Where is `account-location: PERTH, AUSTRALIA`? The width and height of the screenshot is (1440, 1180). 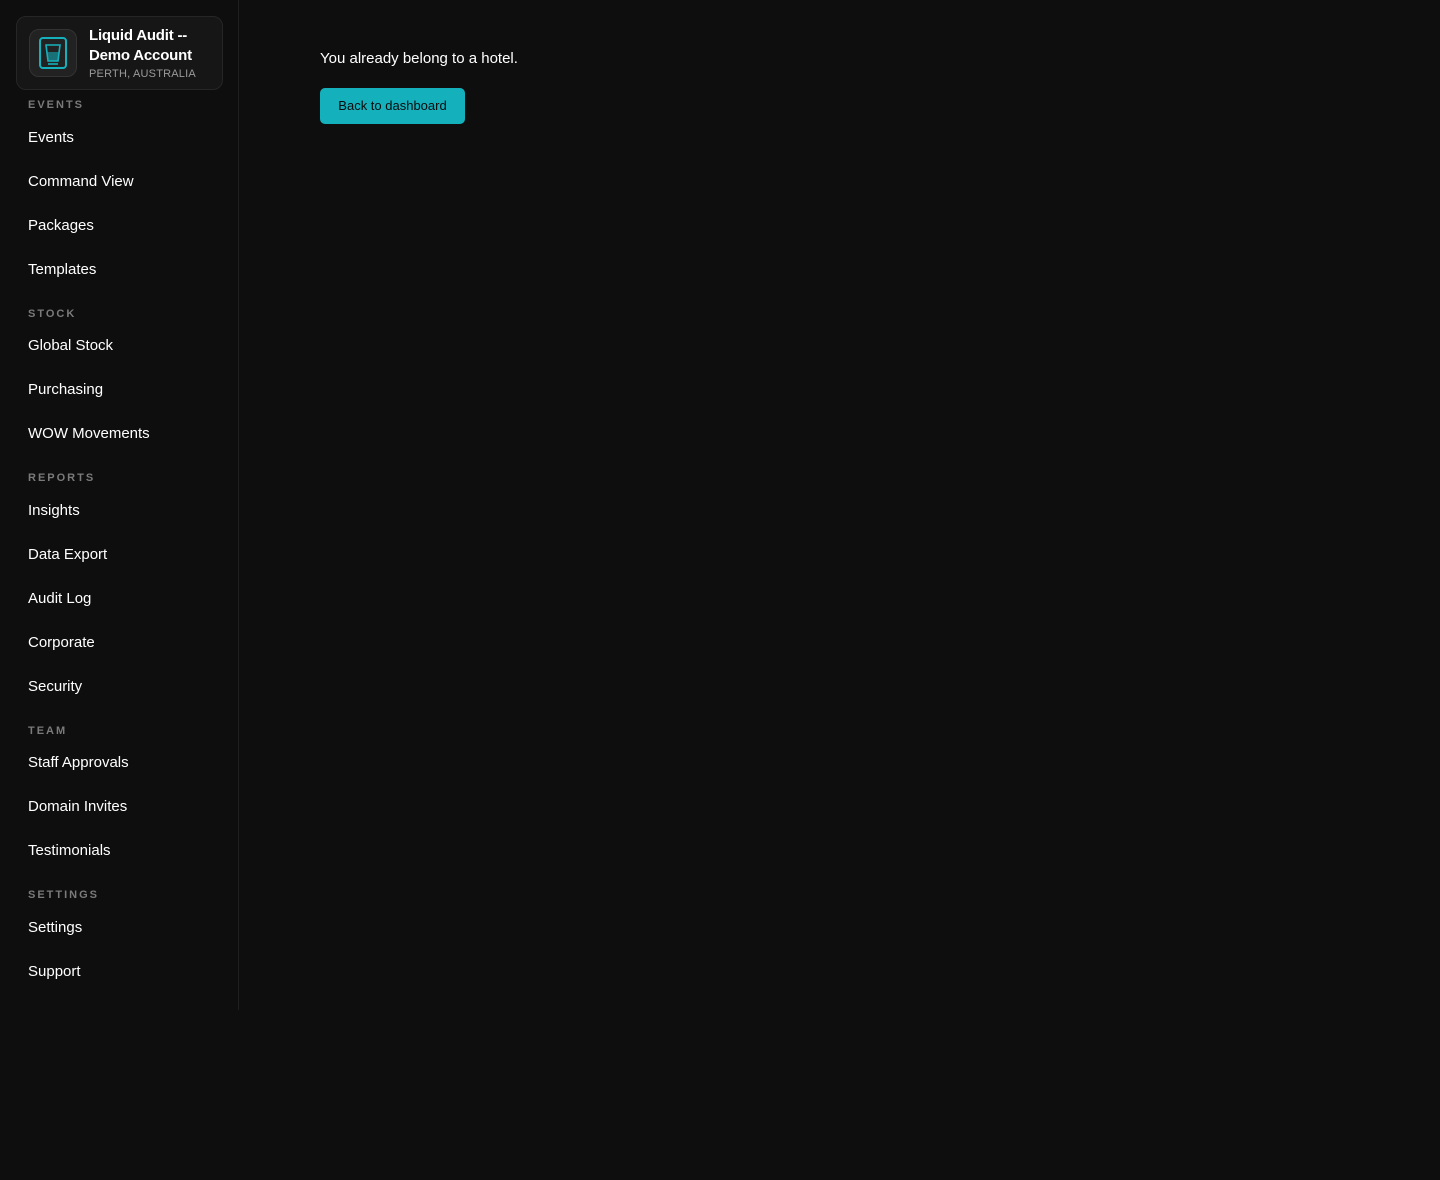 account-location: PERTH, AUSTRALIA is located at coordinates (142, 74).